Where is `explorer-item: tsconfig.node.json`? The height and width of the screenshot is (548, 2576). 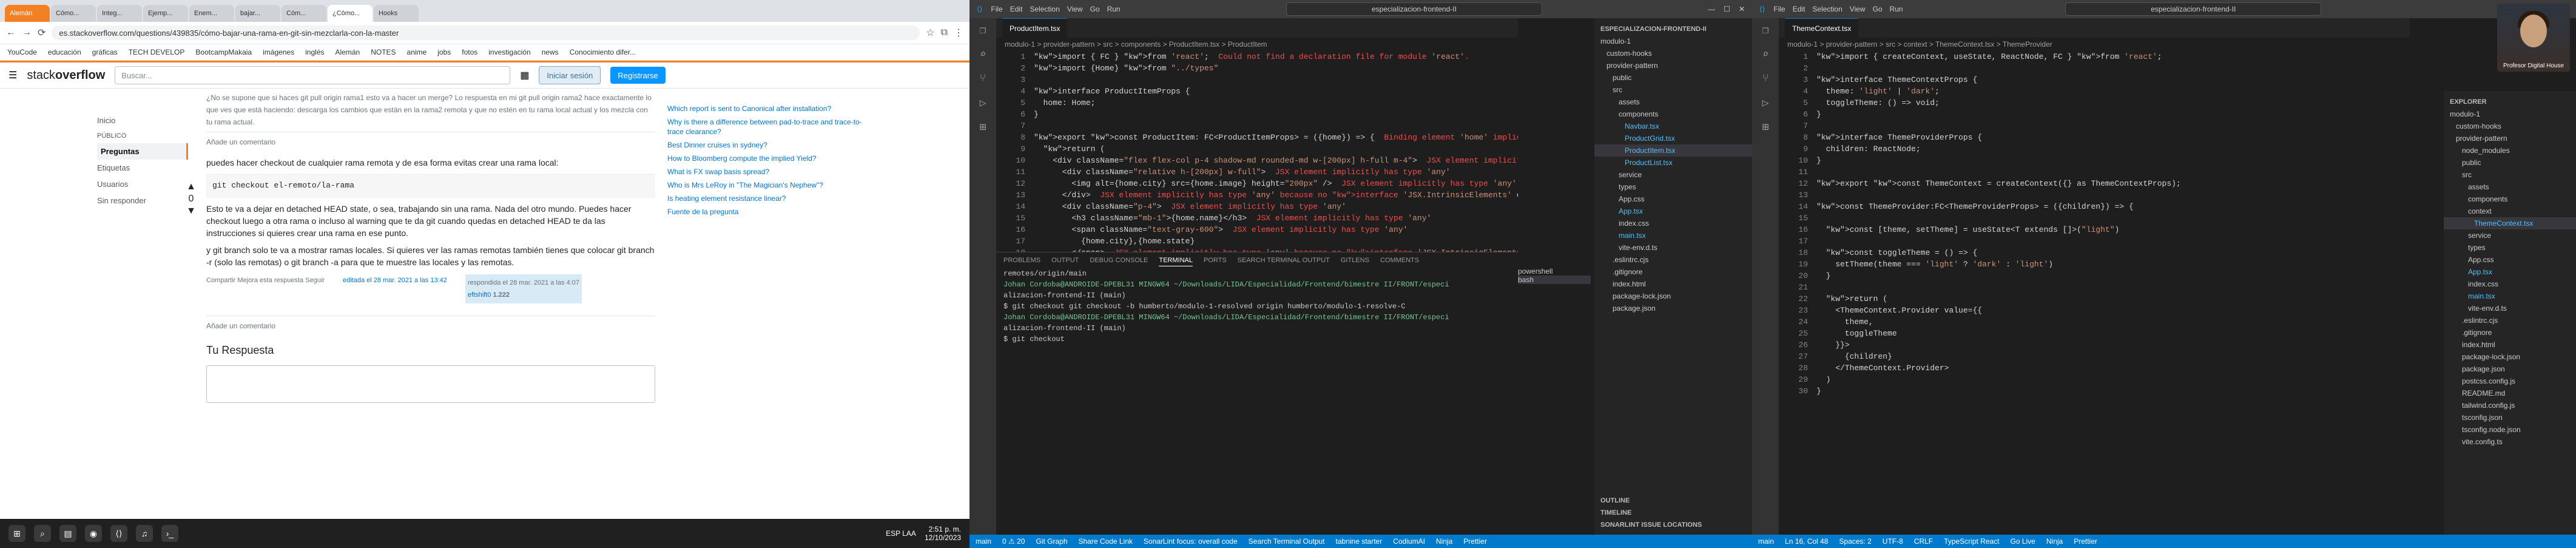 explorer-item: tsconfig.node.json is located at coordinates (2510, 430).